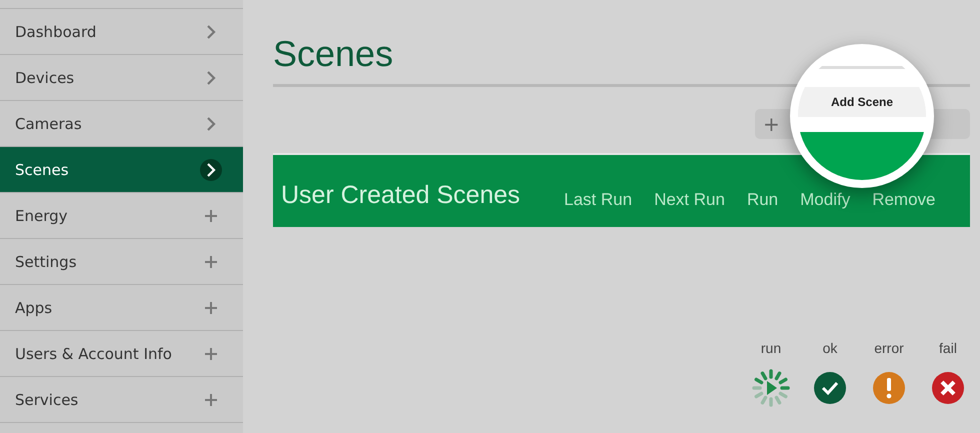 The width and height of the screenshot is (980, 433). What do you see at coordinates (121, 400) in the screenshot?
I see `sidebar-item: Services` at bounding box center [121, 400].